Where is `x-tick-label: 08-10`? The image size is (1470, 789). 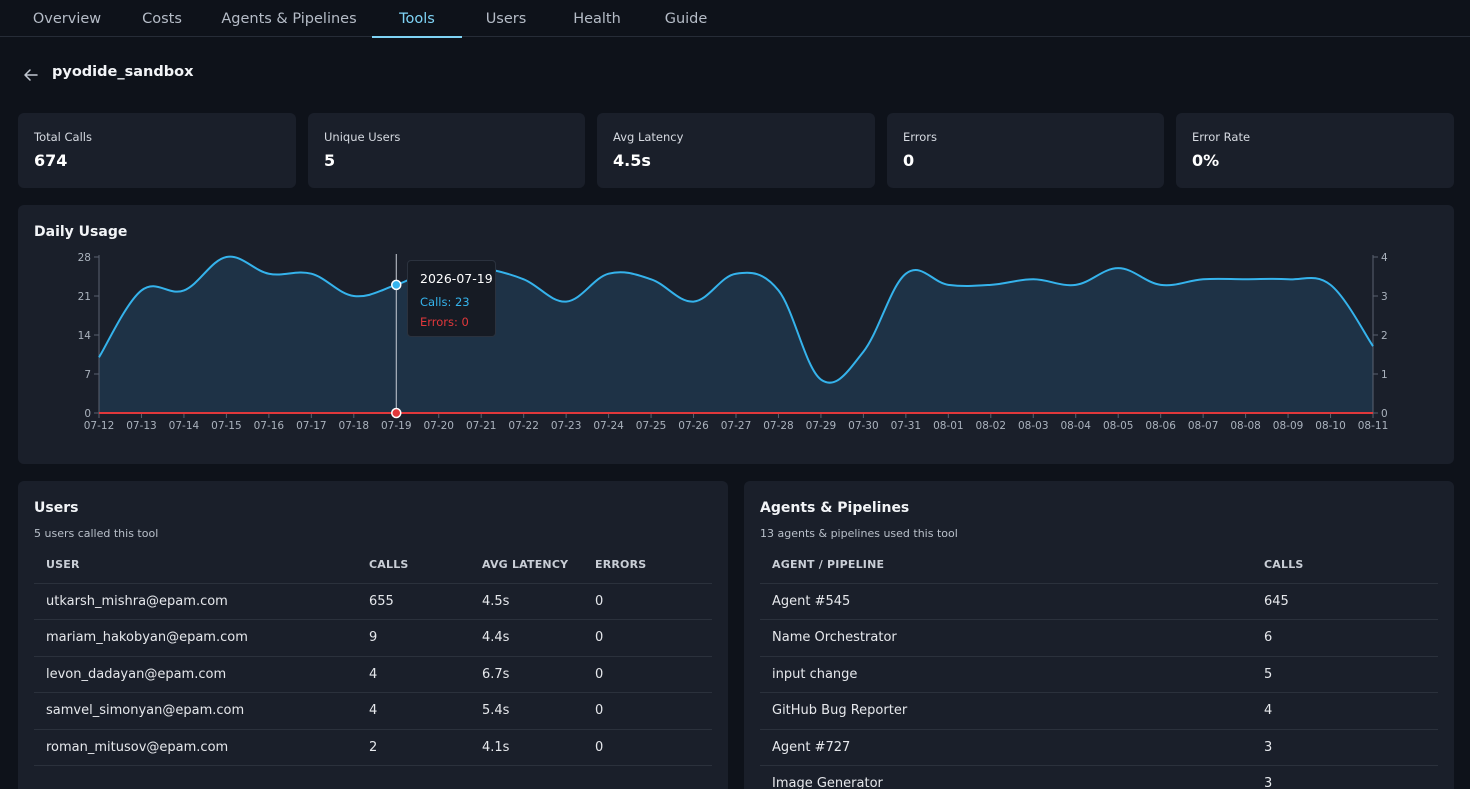 x-tick-label: 08-10 is located at coordinates (1330, 426).